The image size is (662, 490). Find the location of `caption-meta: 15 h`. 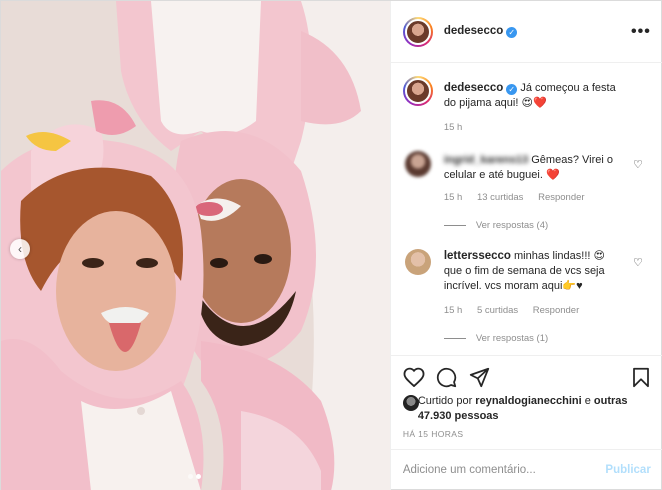

caption-meta: 15 h is located at coordinates (459, 127).